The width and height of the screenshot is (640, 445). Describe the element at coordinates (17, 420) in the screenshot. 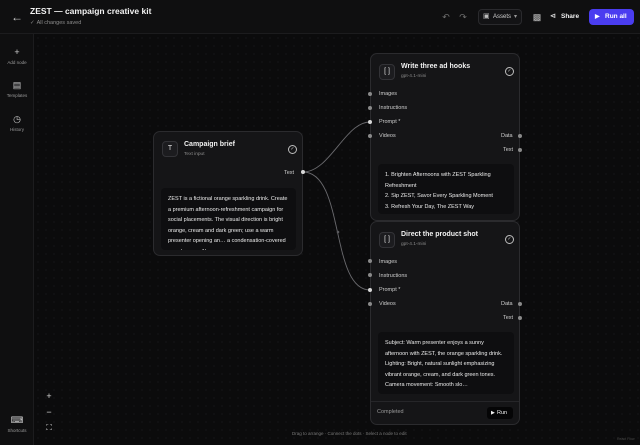

I see `keyboard-icon: ⌨` at that location.